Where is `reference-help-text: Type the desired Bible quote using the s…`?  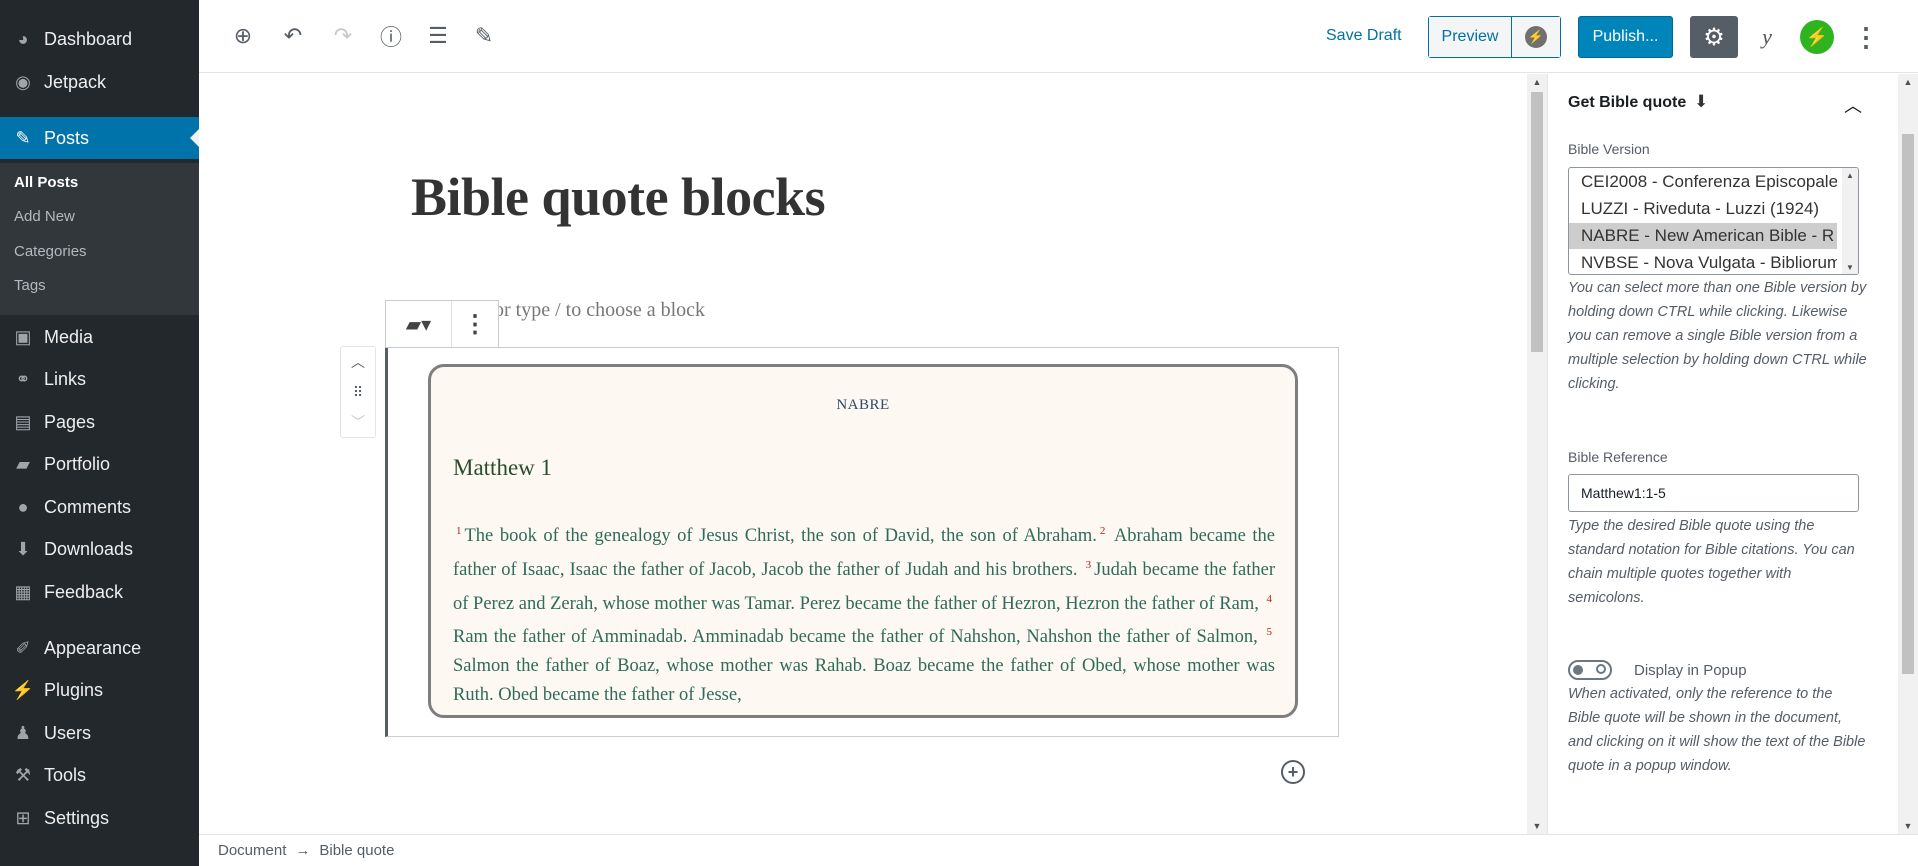
reference-help-text: Type the desired Bible quote using the s… is located at coordinates (1711, 562).